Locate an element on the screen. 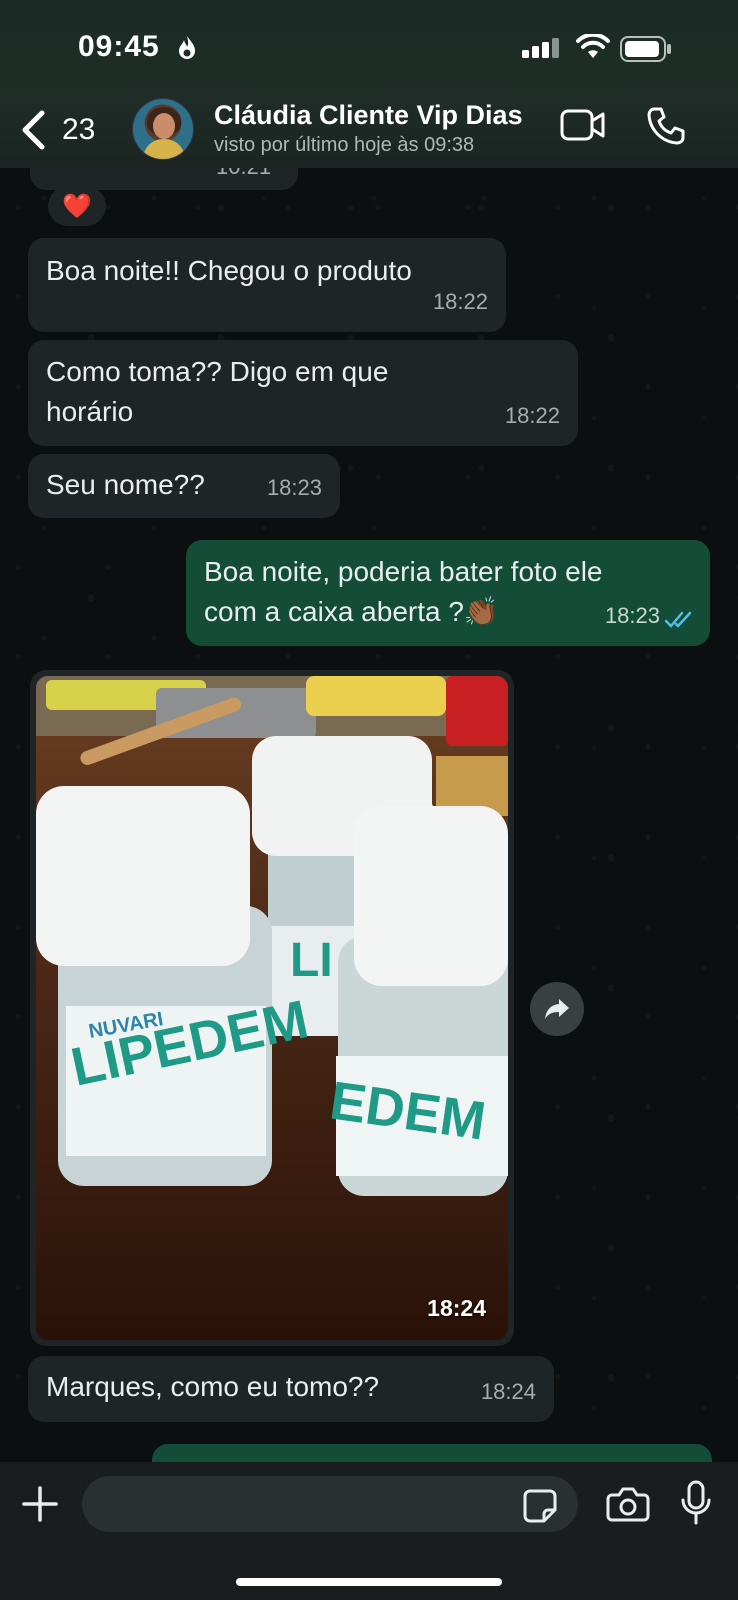  message-bubble: Marques, como eu tomo?? 18:24 is located at coordinates (291, 1389).